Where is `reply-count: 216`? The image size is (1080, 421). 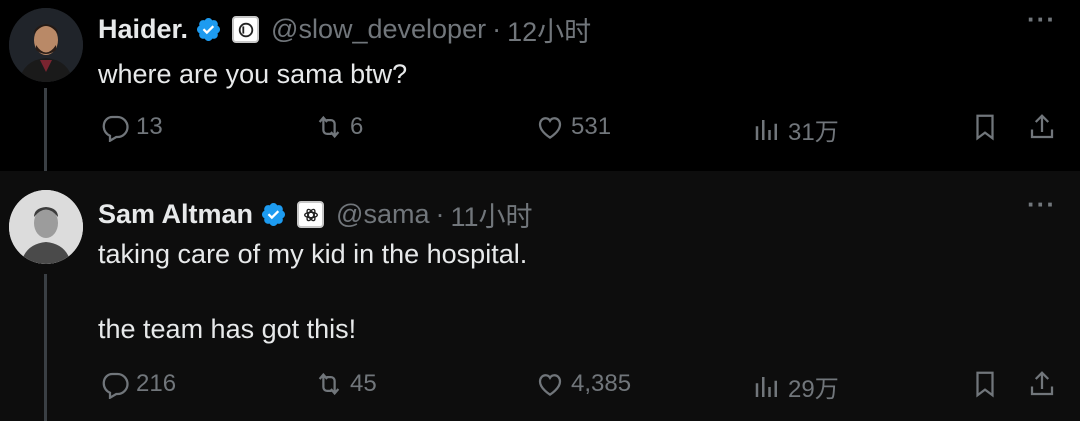
reply-count: 216 is located at coordinates (156, 383).